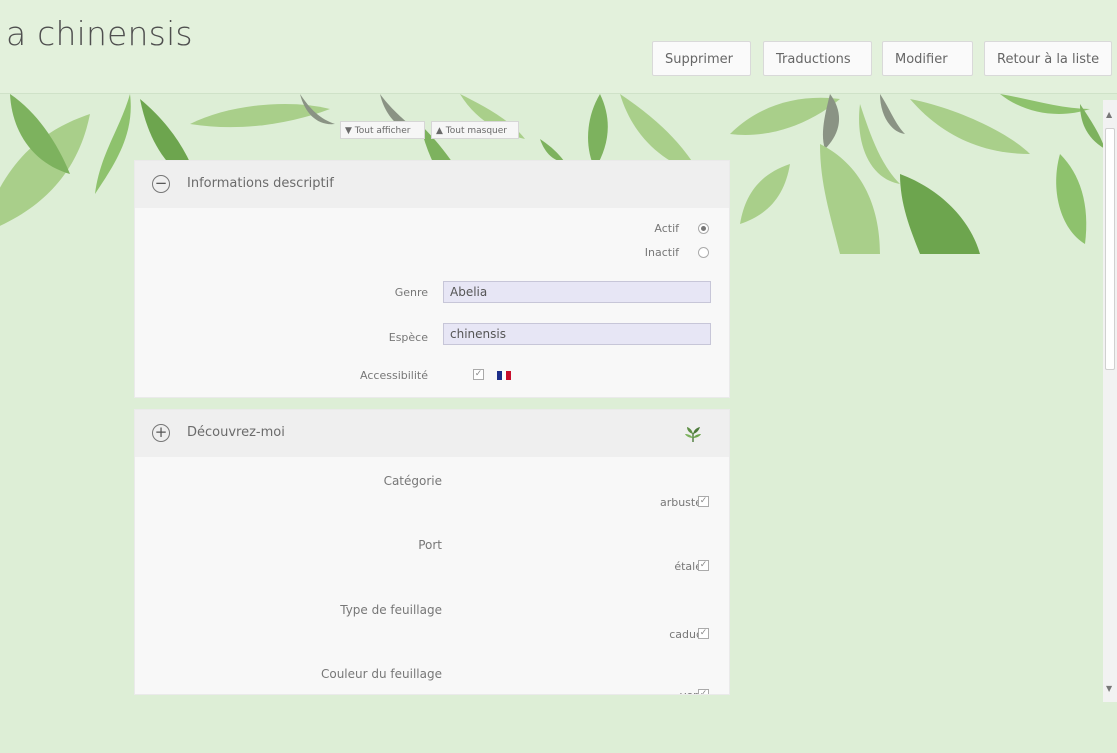 Image resolution: width=1117 pixels, height=753 pixels. I want to click on french-flag-icon, so click(504, 375).